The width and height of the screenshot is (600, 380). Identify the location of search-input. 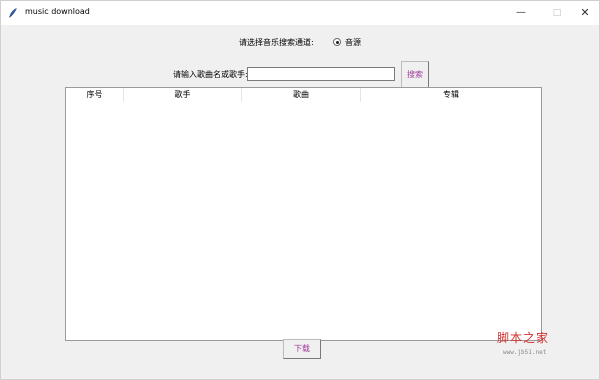
(321, 74).